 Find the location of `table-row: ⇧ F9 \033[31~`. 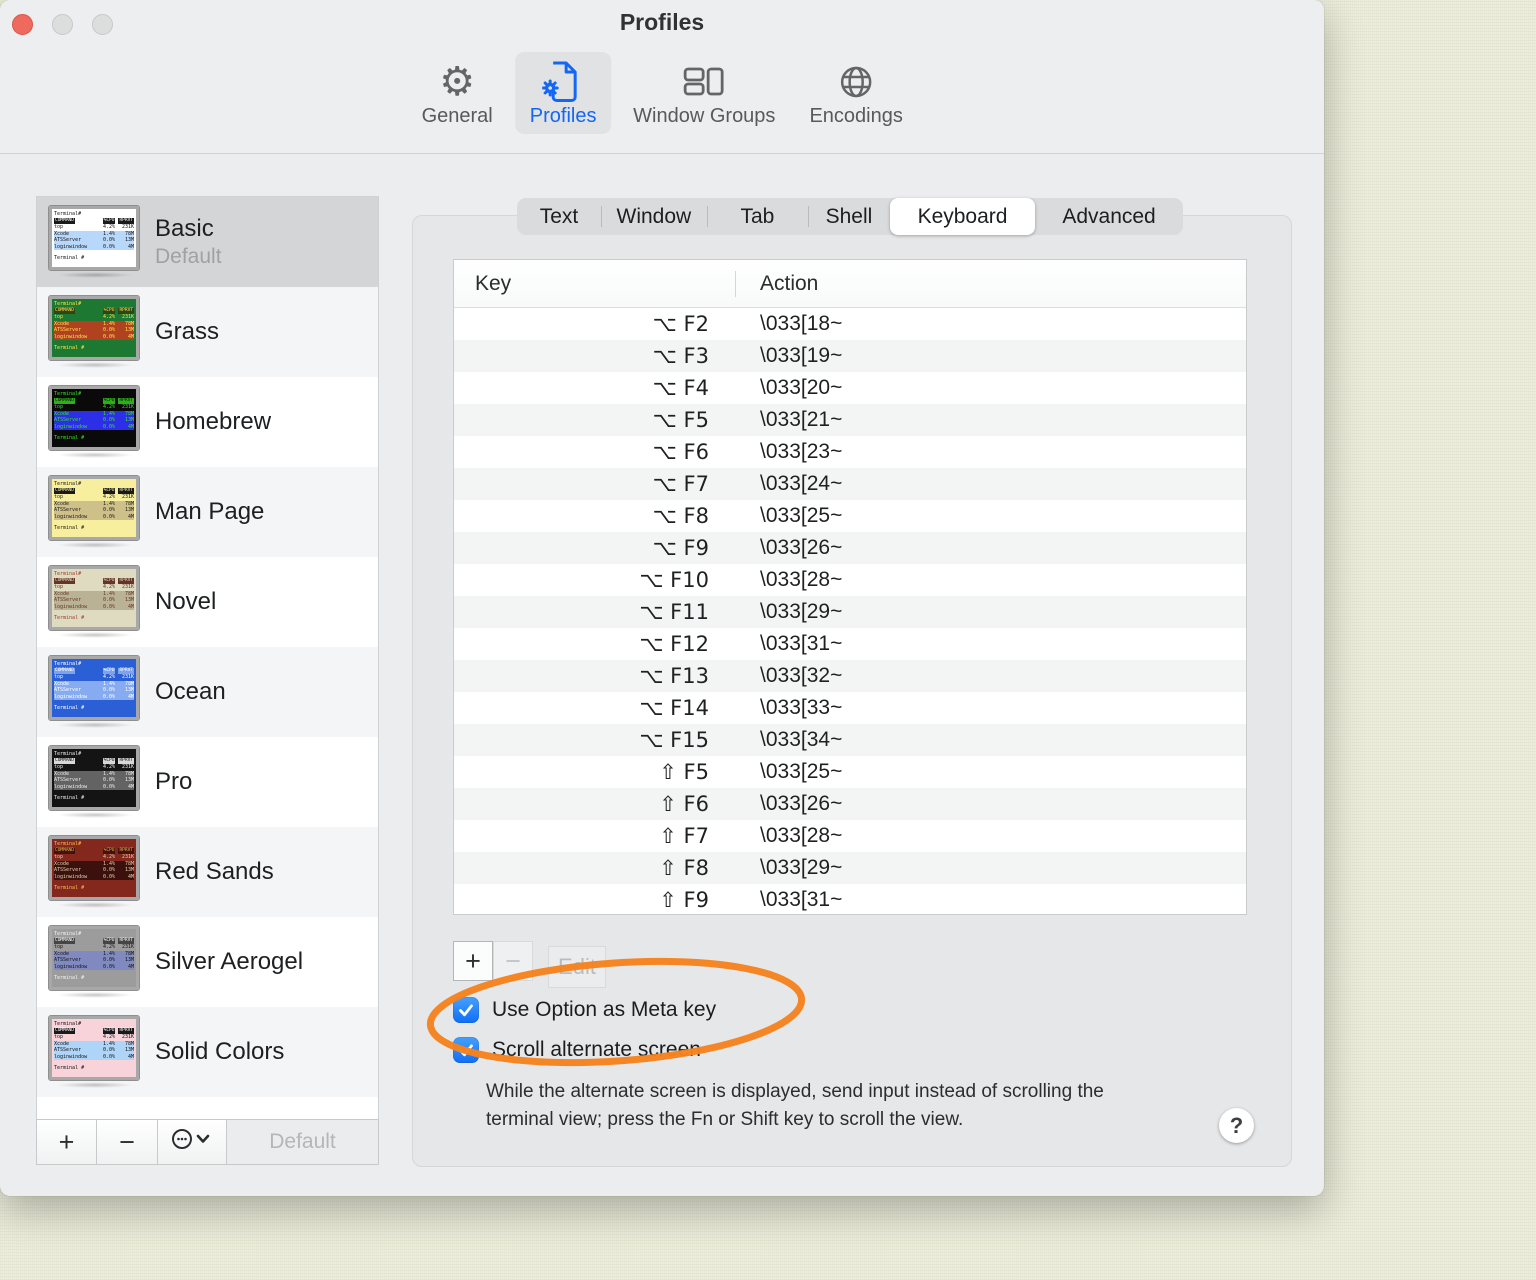

table-row: ⇧ F9 \033[31~ is located at coordinates (850, 899).